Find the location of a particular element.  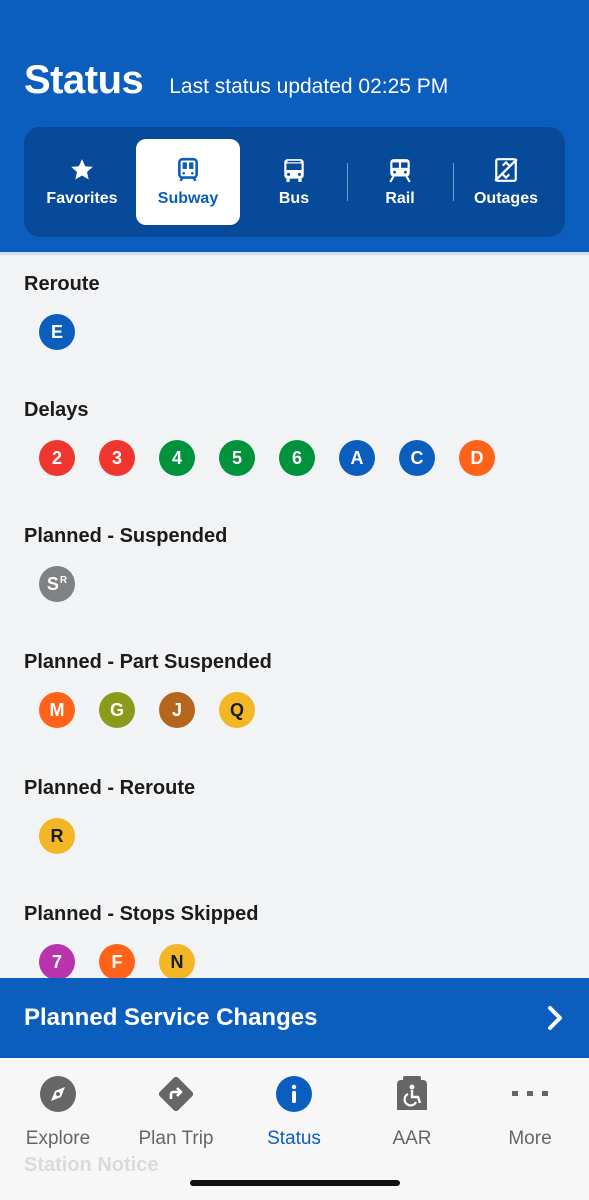

directions-icon is located at coordinates (176, 1094).